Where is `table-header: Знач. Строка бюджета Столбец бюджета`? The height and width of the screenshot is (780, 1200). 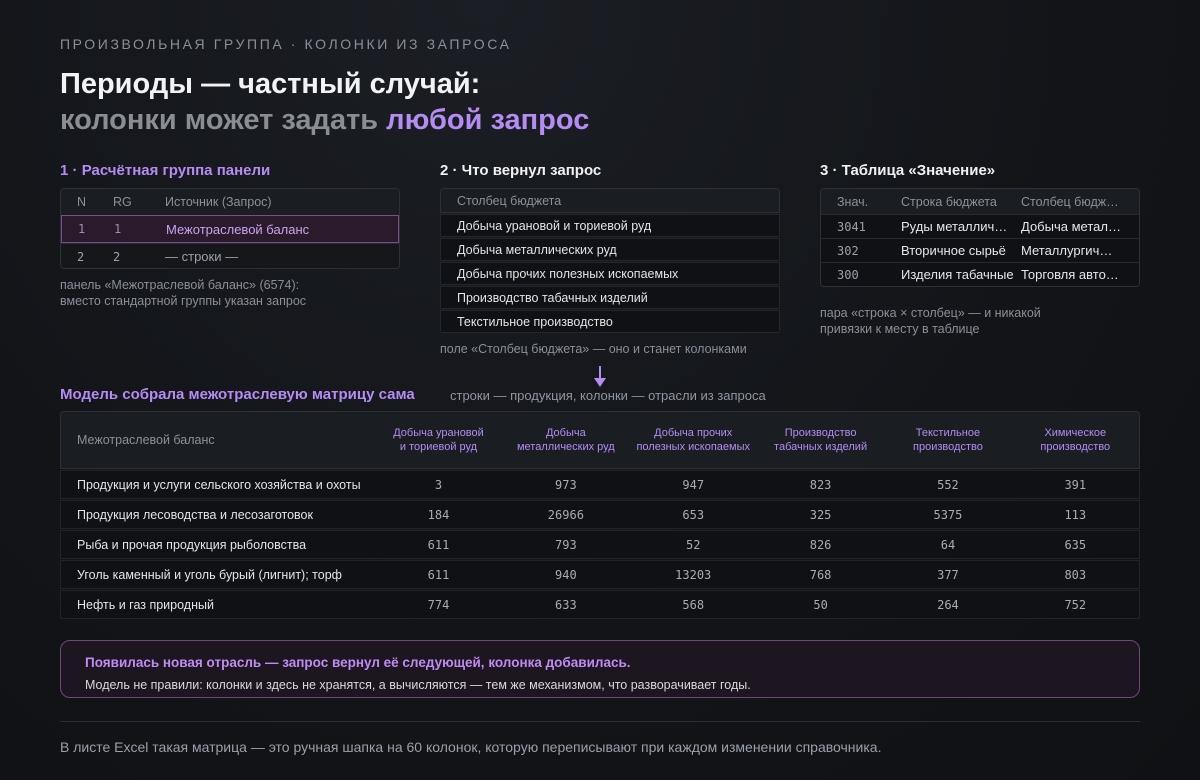 table-header: Знач. Строка бюджета Столбец бюджета is located at coordinates (980, 201).